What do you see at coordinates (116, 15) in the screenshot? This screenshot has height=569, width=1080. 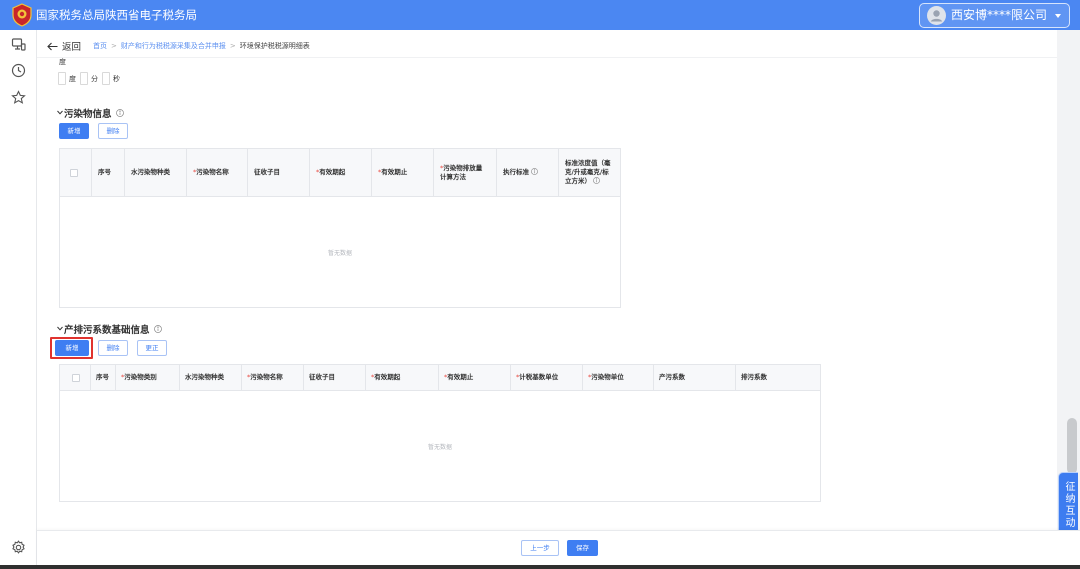 I see `site-title: 国家税务总局陕西省电子税务局` at bounding box center [116, 15].